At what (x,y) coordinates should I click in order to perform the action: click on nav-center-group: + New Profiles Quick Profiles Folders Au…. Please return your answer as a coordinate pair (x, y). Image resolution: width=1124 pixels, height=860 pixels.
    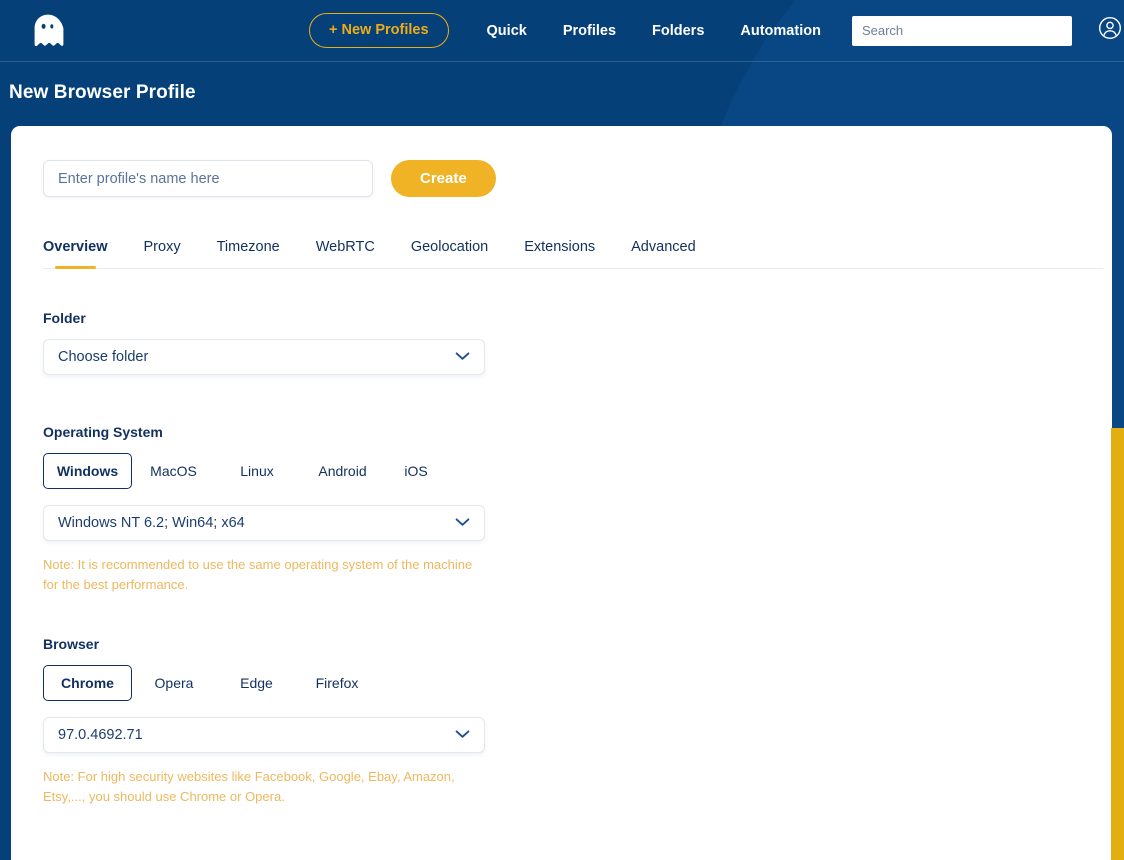
    Looking at the image, I should click on (716, 30).